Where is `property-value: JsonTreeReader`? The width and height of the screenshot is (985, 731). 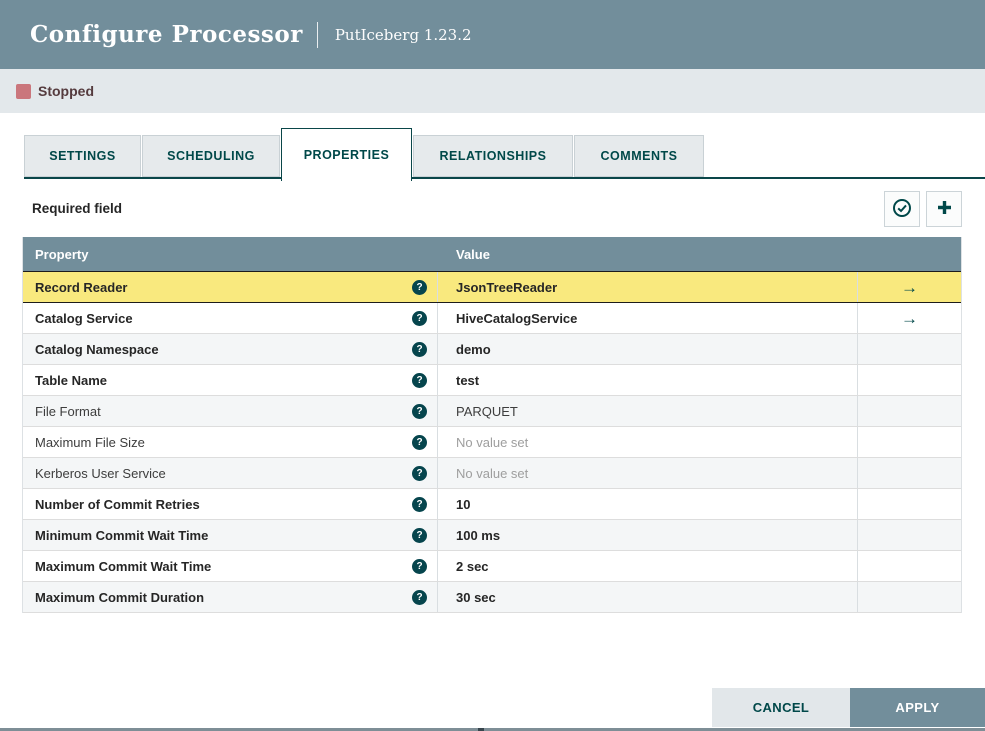 property-value: JsonTreeReader is located at coordinates (507, 287).